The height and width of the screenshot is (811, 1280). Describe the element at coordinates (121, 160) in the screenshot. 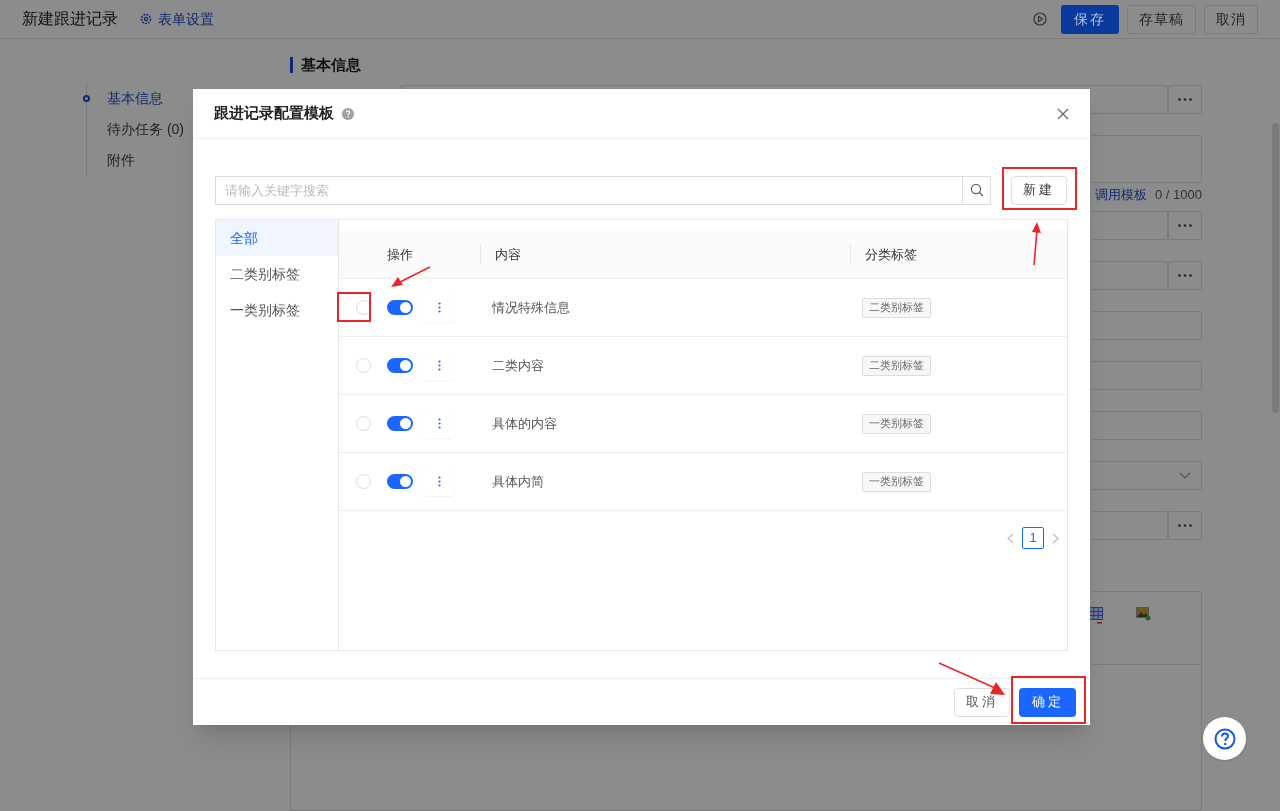

I see `nav-item: 附件` at that location.